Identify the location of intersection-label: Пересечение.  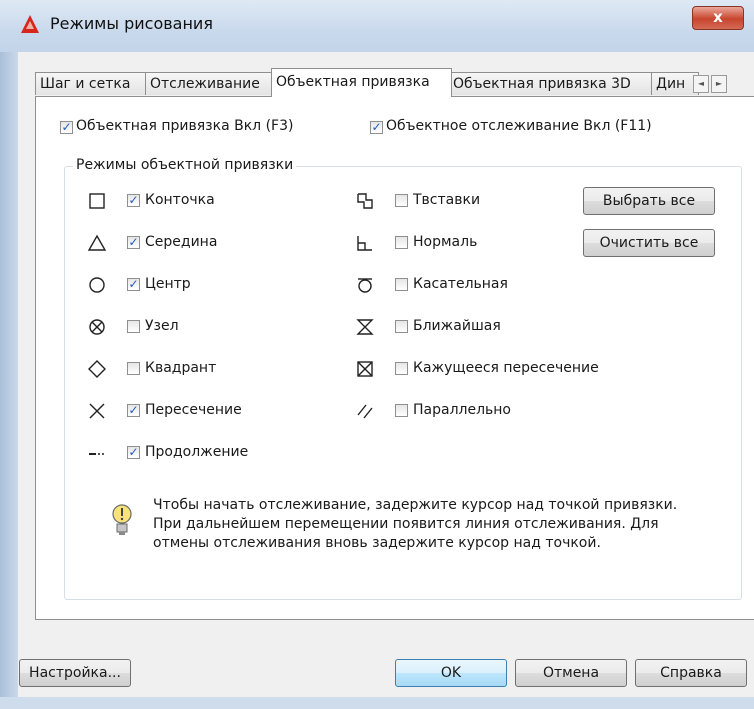
(193, 410).